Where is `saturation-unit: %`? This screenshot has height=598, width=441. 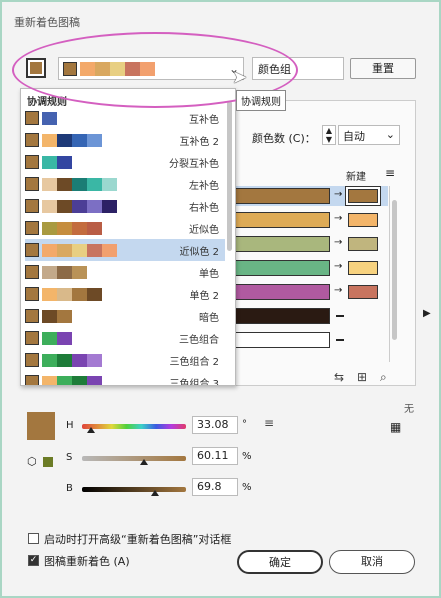 saturation-unit: % is located at coordinates (247, 456).